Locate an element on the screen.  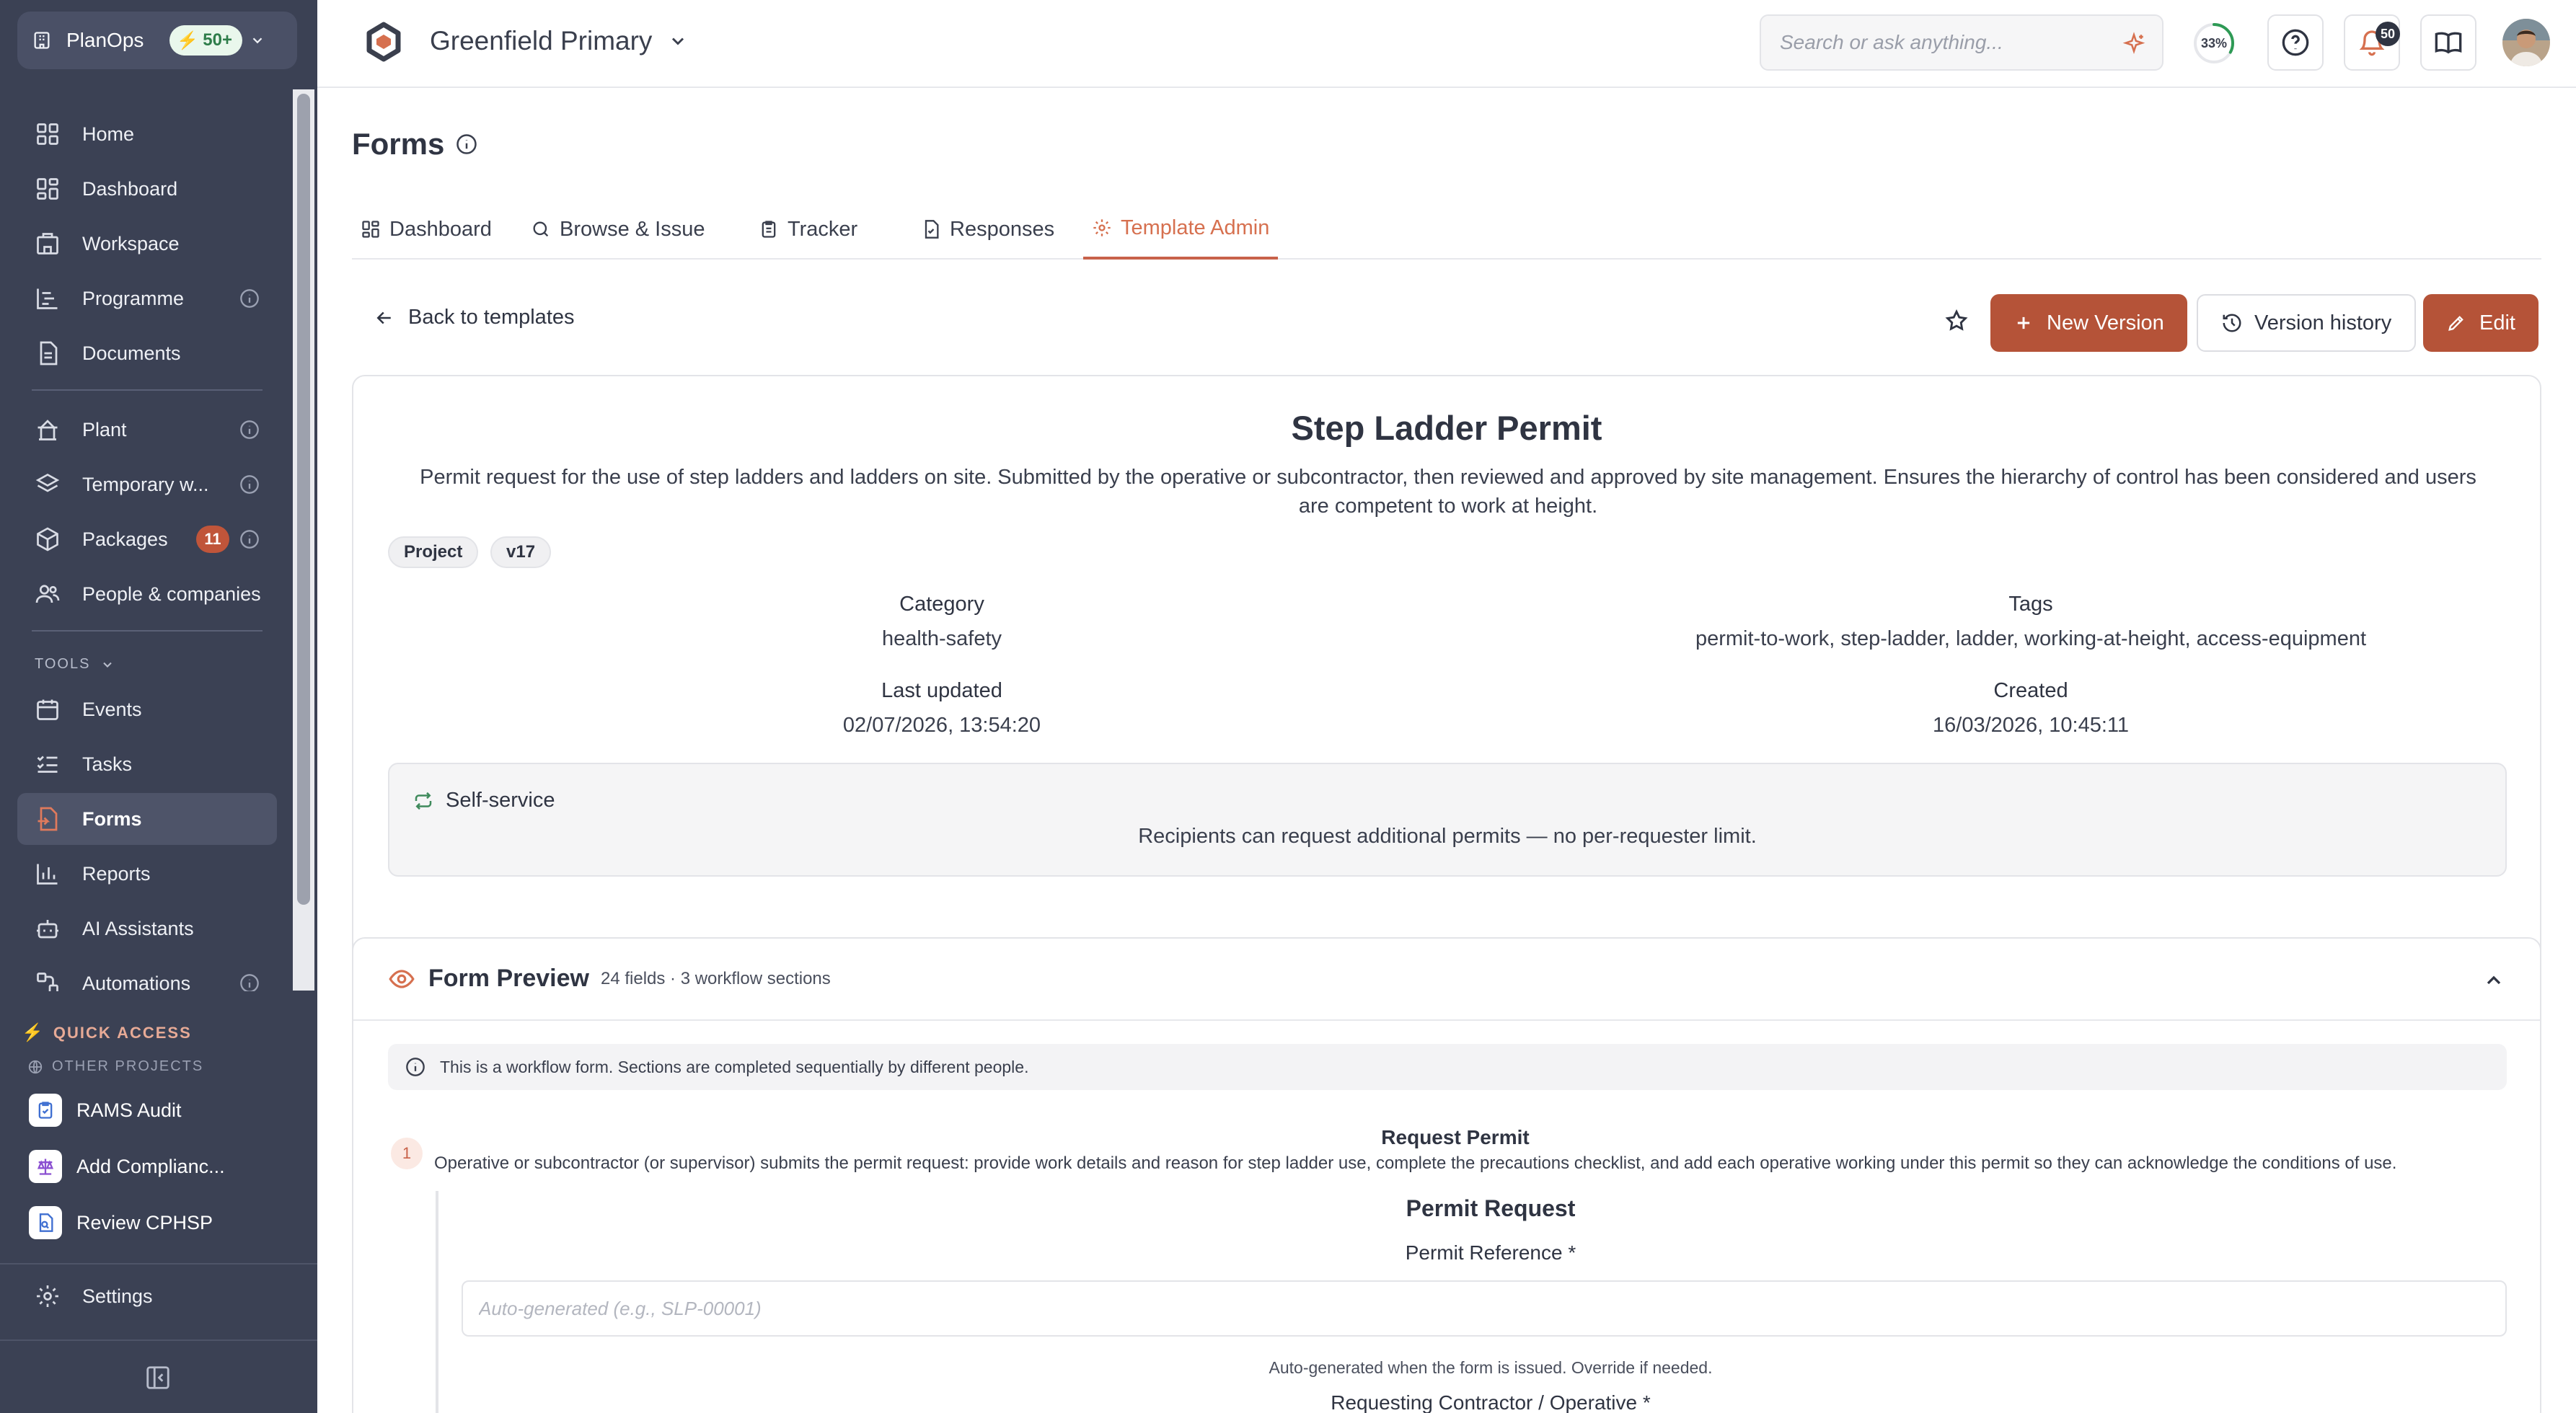
sidebar-item-workspace: Workspace is located at coordinates (147, 244).